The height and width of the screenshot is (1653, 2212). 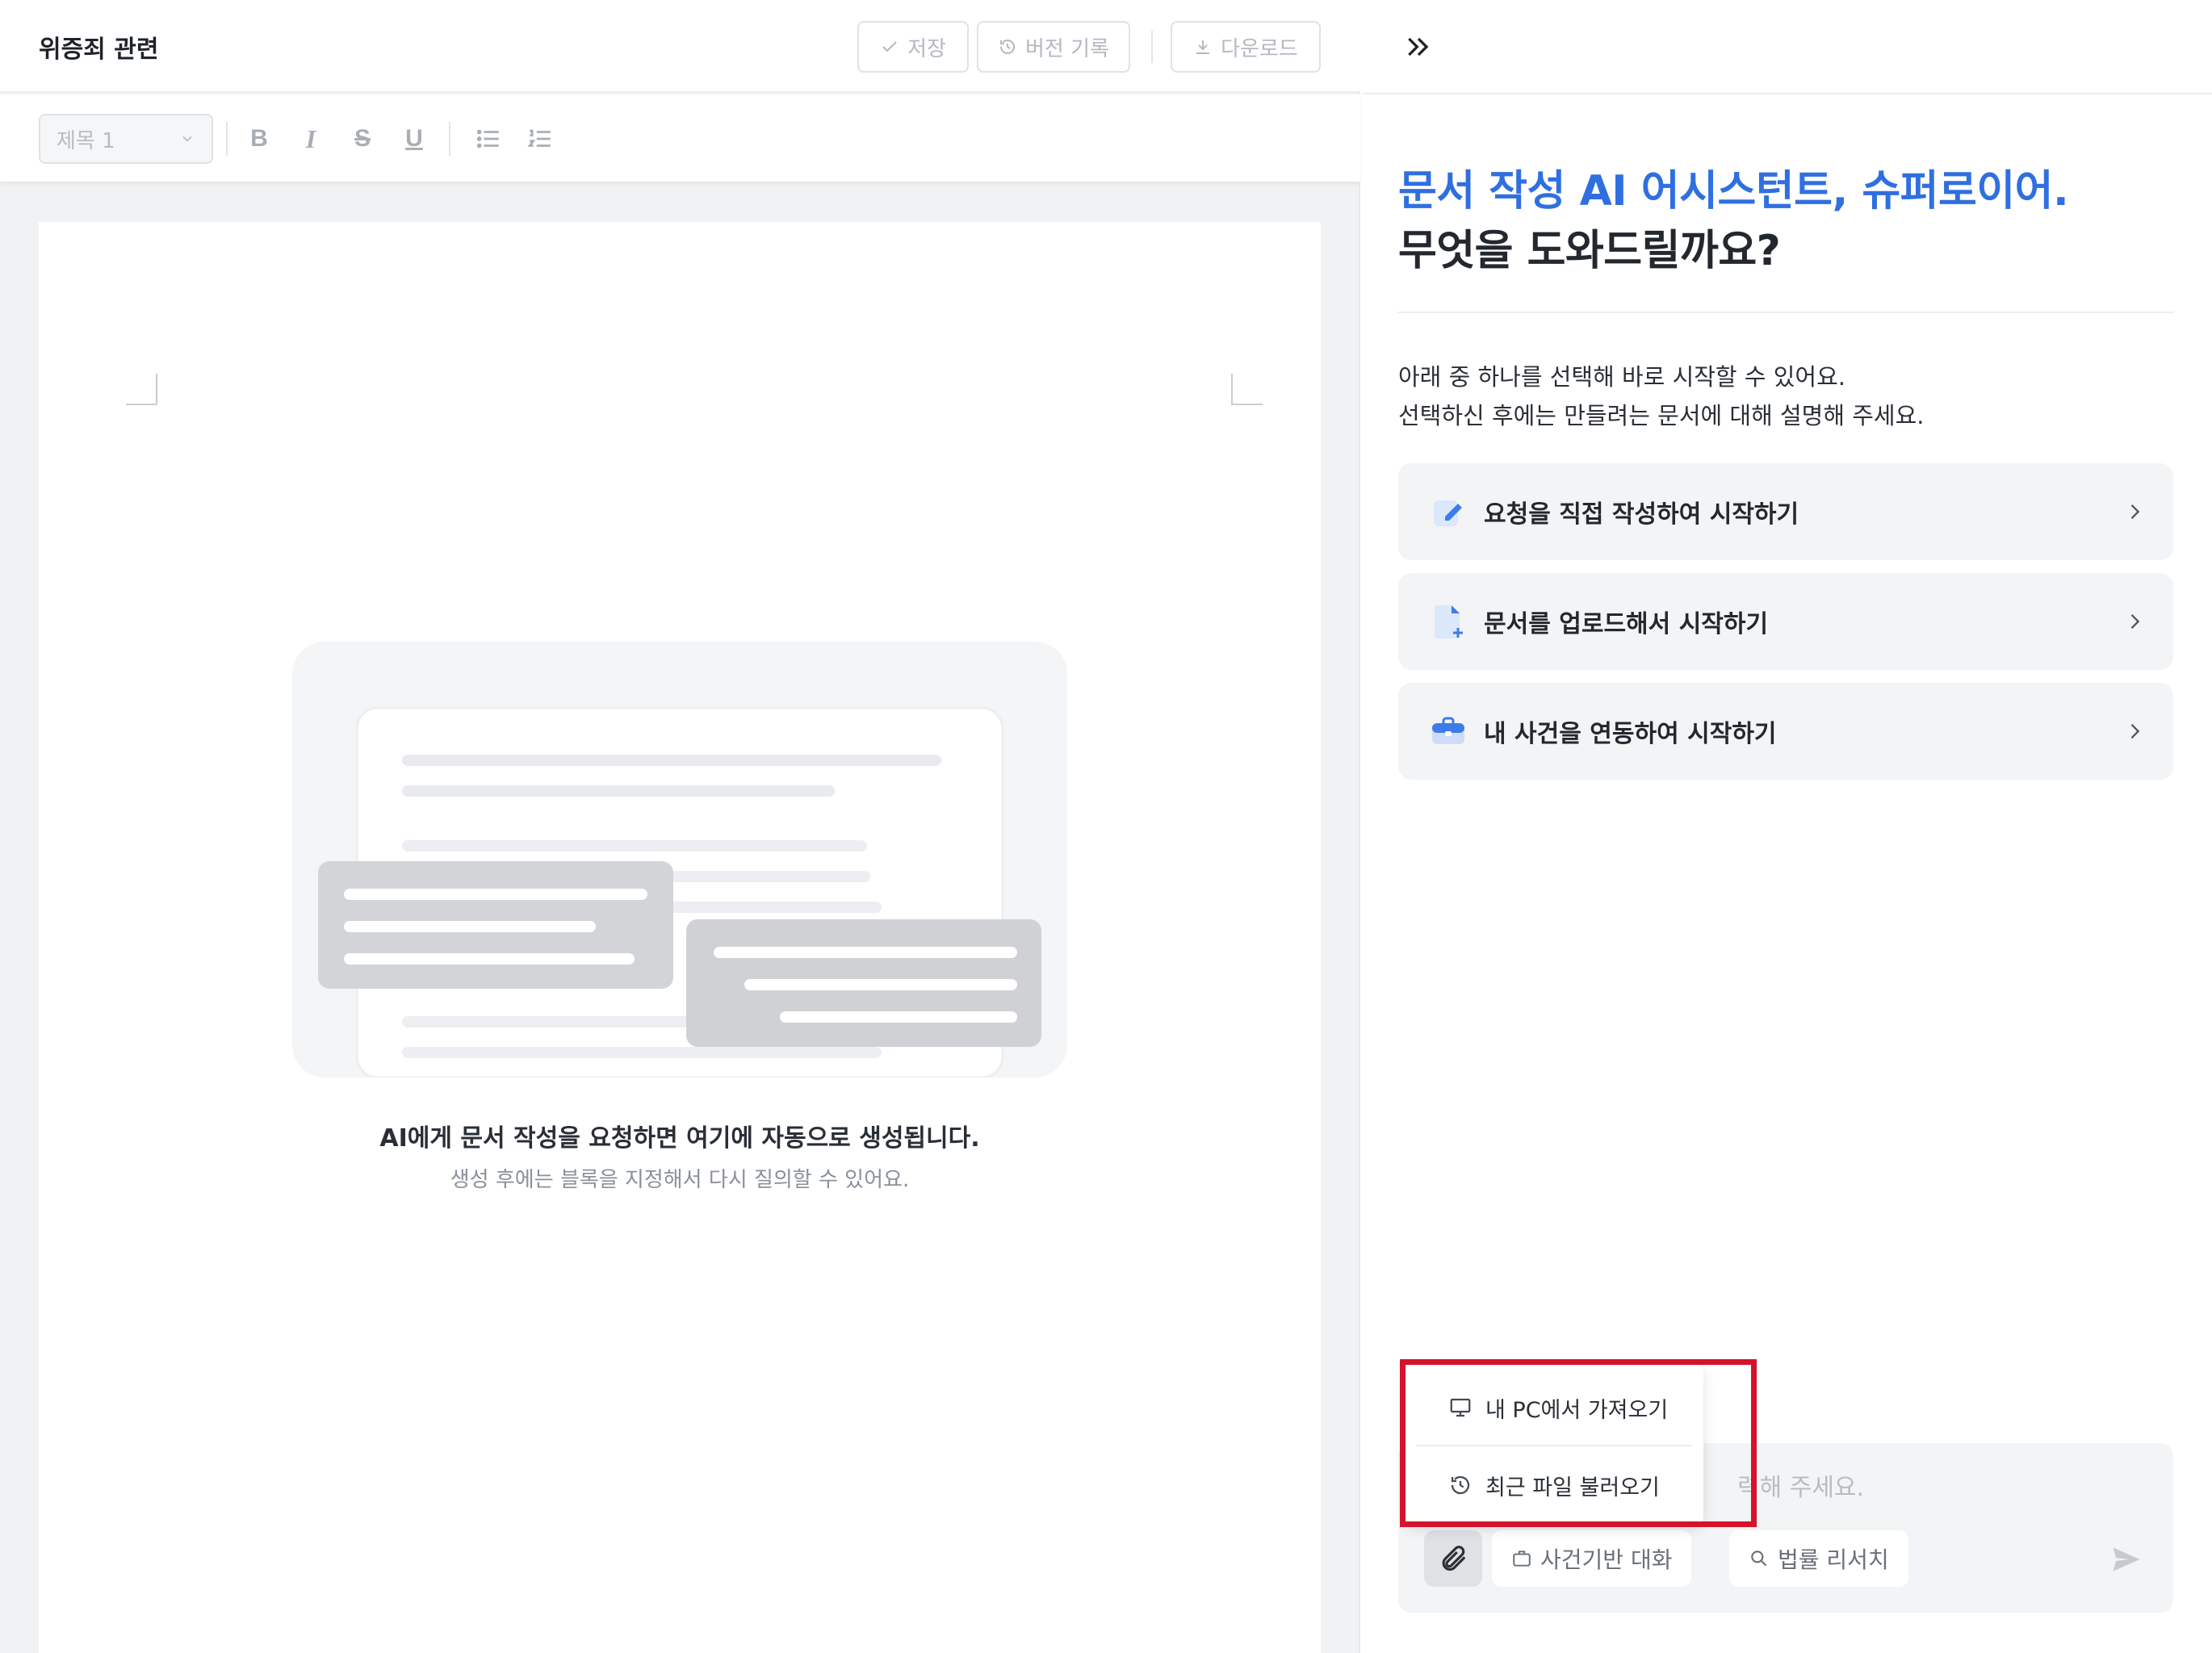 I want to click on option-label: 내 사건을 연동하여 시작하기, so click(x=1630, y=734).